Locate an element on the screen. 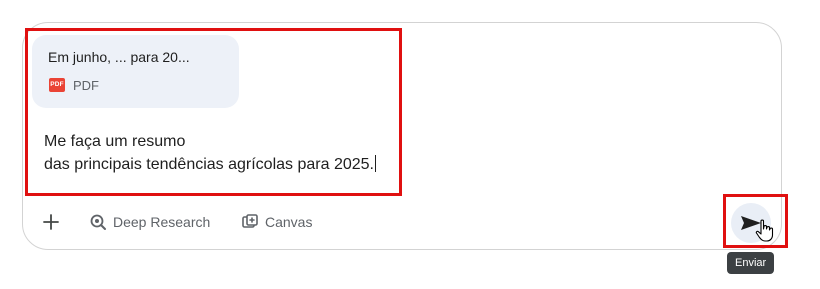  plus-icon is located at coordinates (51, 222).